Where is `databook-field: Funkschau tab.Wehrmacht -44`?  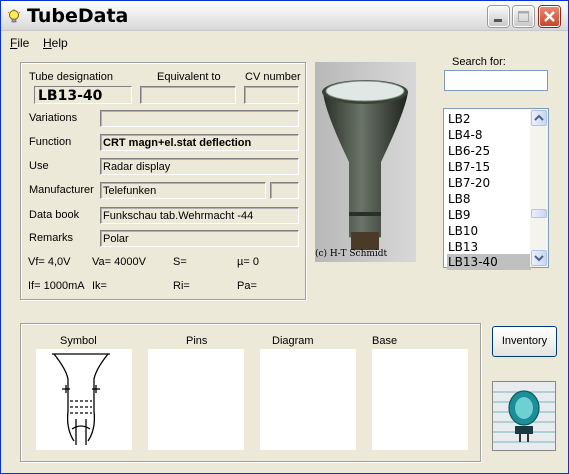
databook-field: Funkschau tab.Wehrmacht -44 is located at coordinates (199, 215).